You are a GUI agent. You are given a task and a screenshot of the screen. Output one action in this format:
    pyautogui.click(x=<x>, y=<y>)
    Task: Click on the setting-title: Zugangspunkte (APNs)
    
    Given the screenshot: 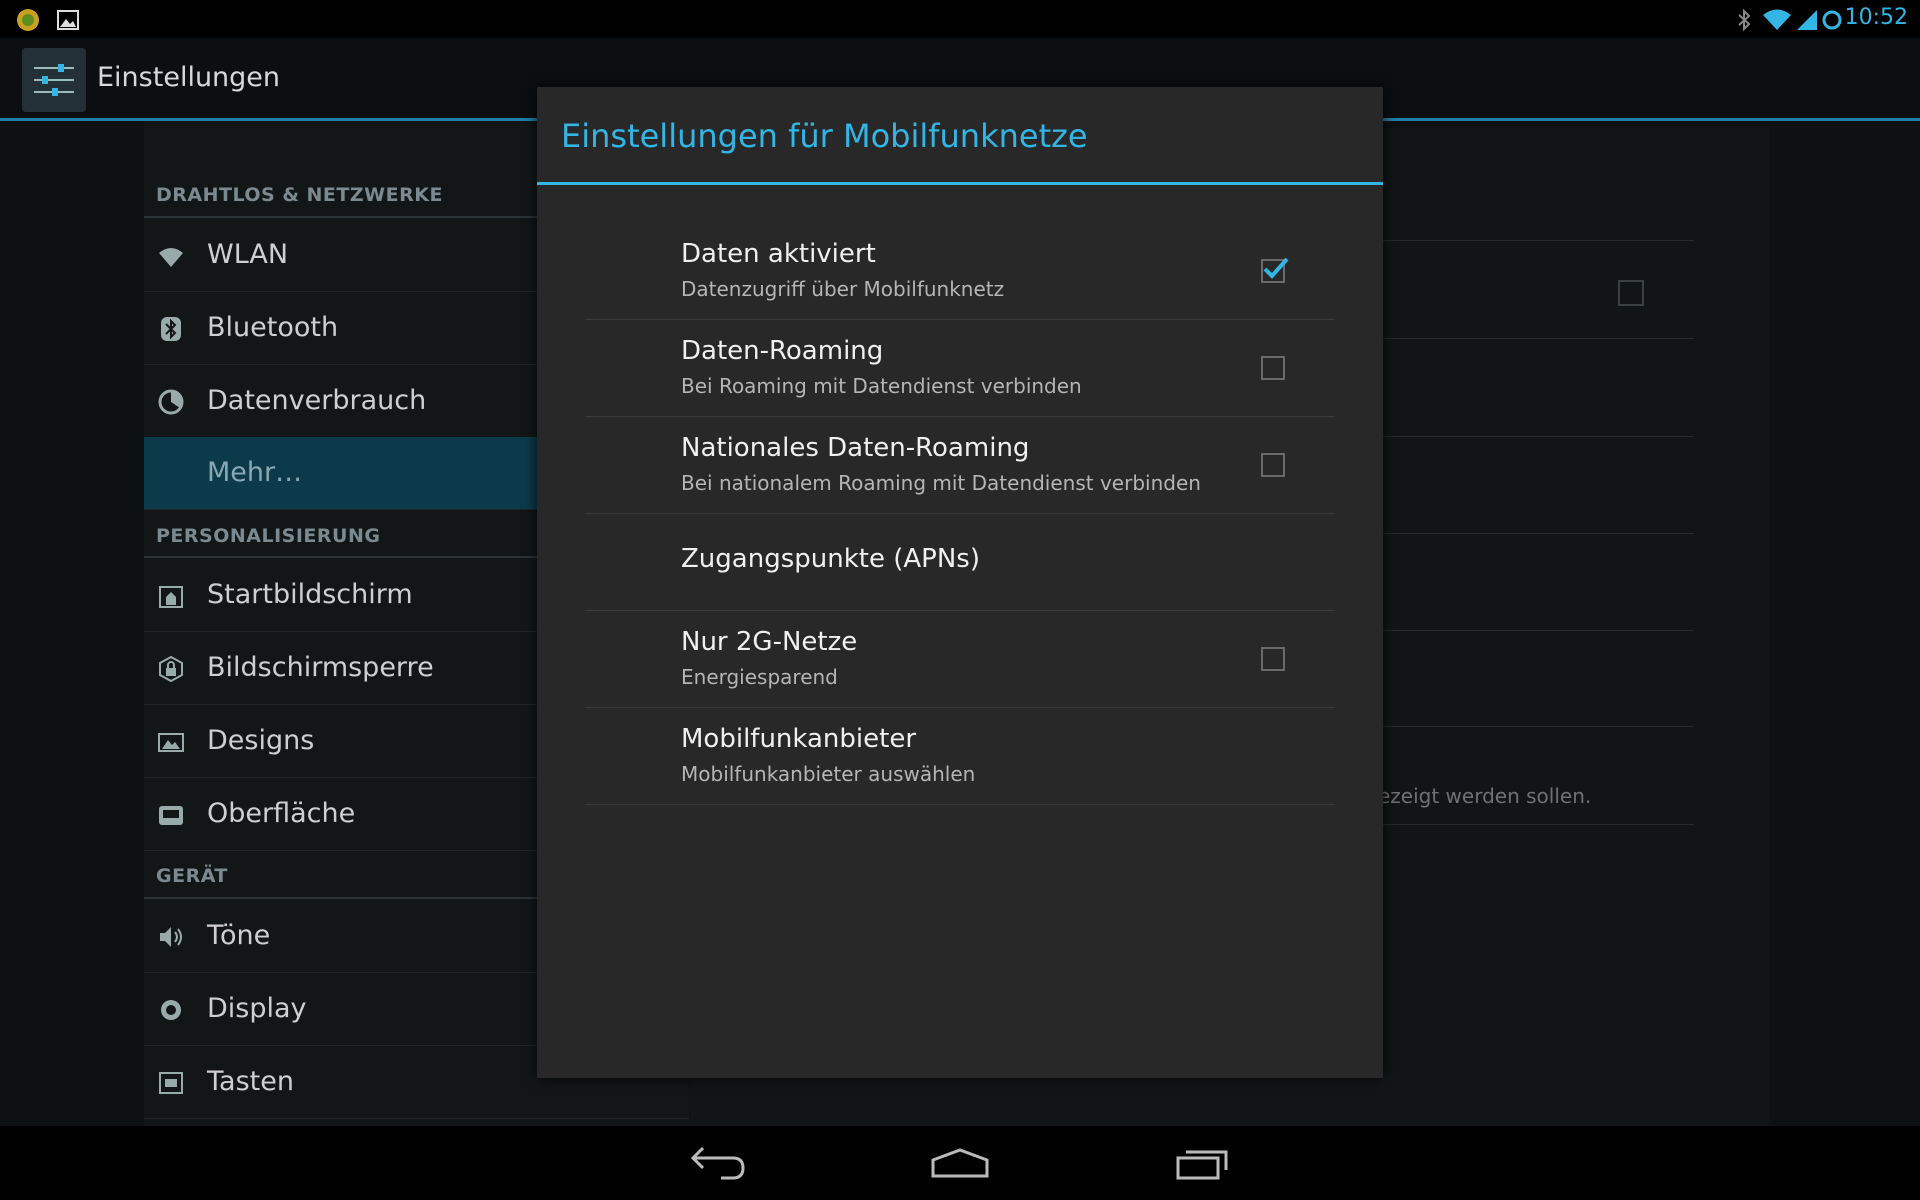 What is the action you would take?
    pyautogui.click(x=830, y=559)
    